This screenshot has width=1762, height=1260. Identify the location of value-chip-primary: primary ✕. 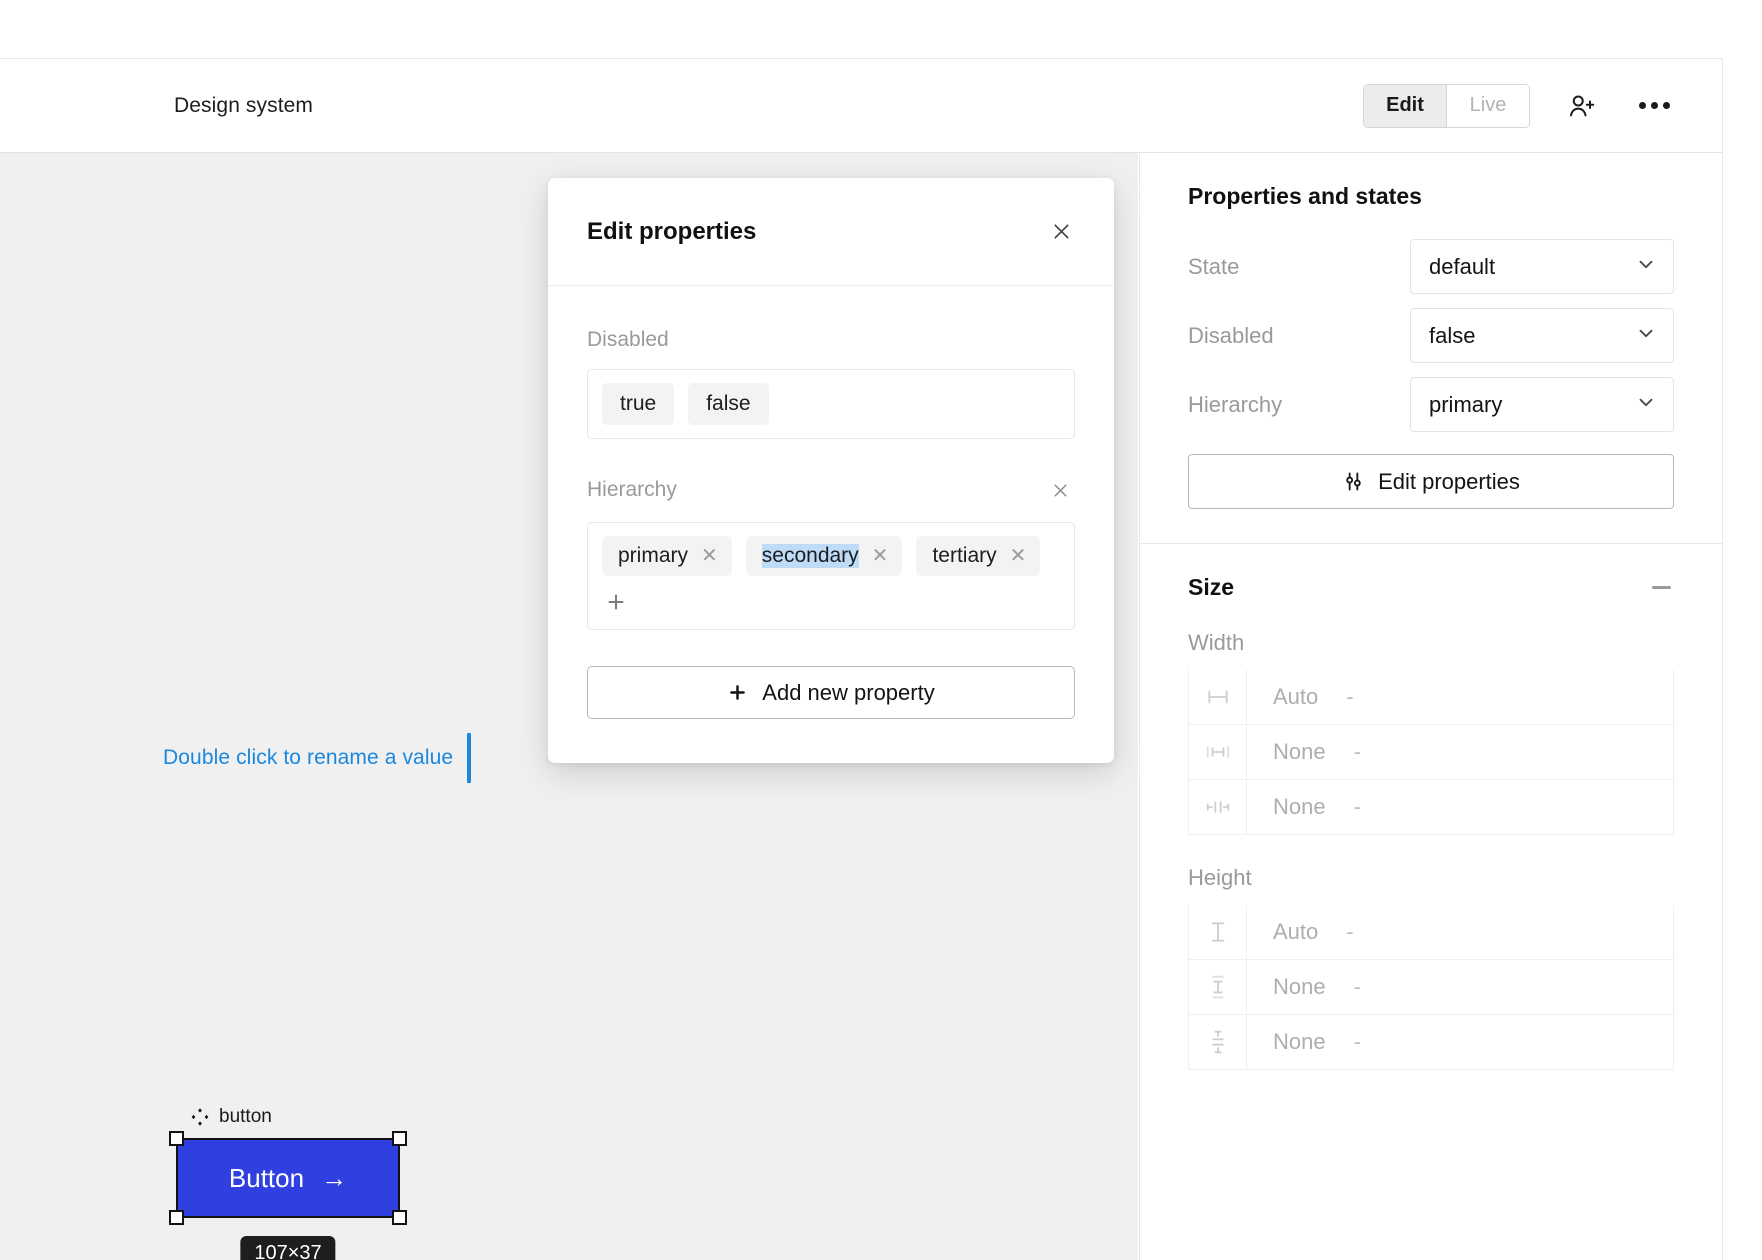
(667, 556).